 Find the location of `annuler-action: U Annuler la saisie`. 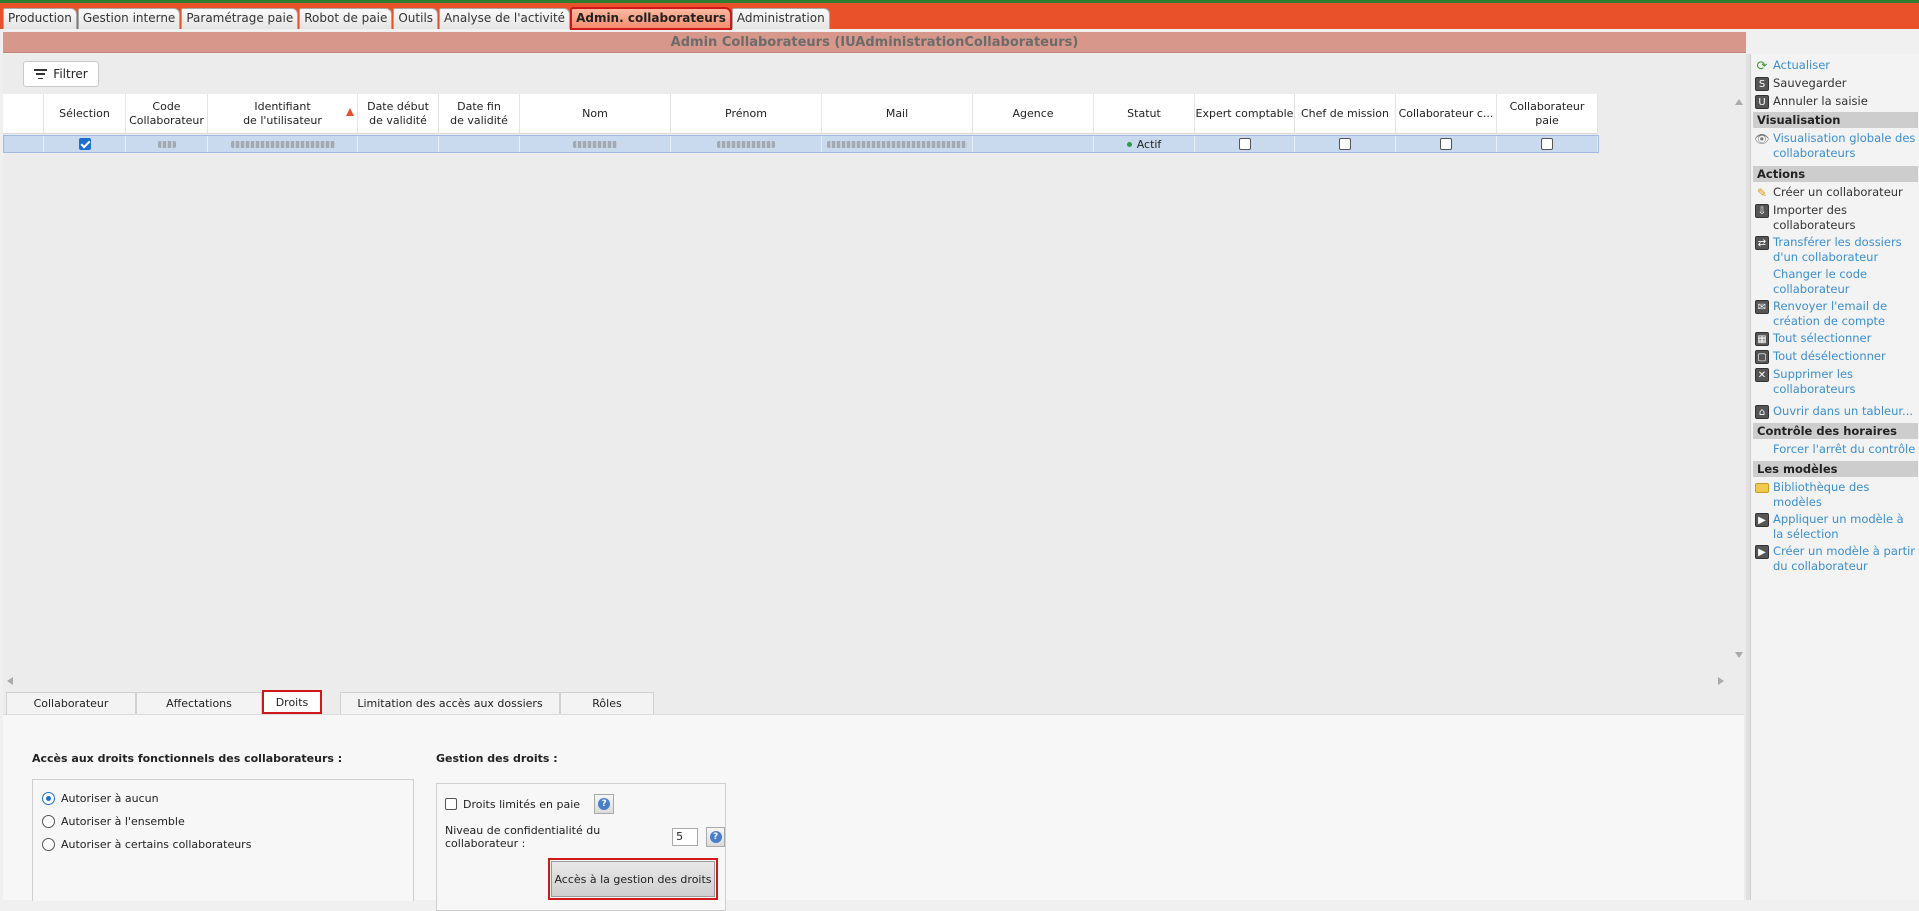

annuler-action: U Annuler la saisie is located at coordinates (1836, 101).